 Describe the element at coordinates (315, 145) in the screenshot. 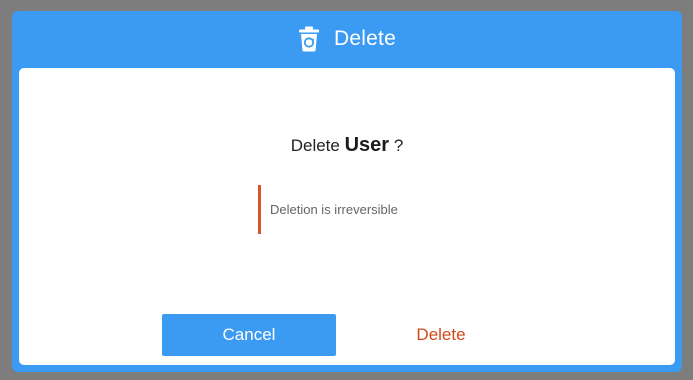

I see `question-prefix: Delete` at that location.